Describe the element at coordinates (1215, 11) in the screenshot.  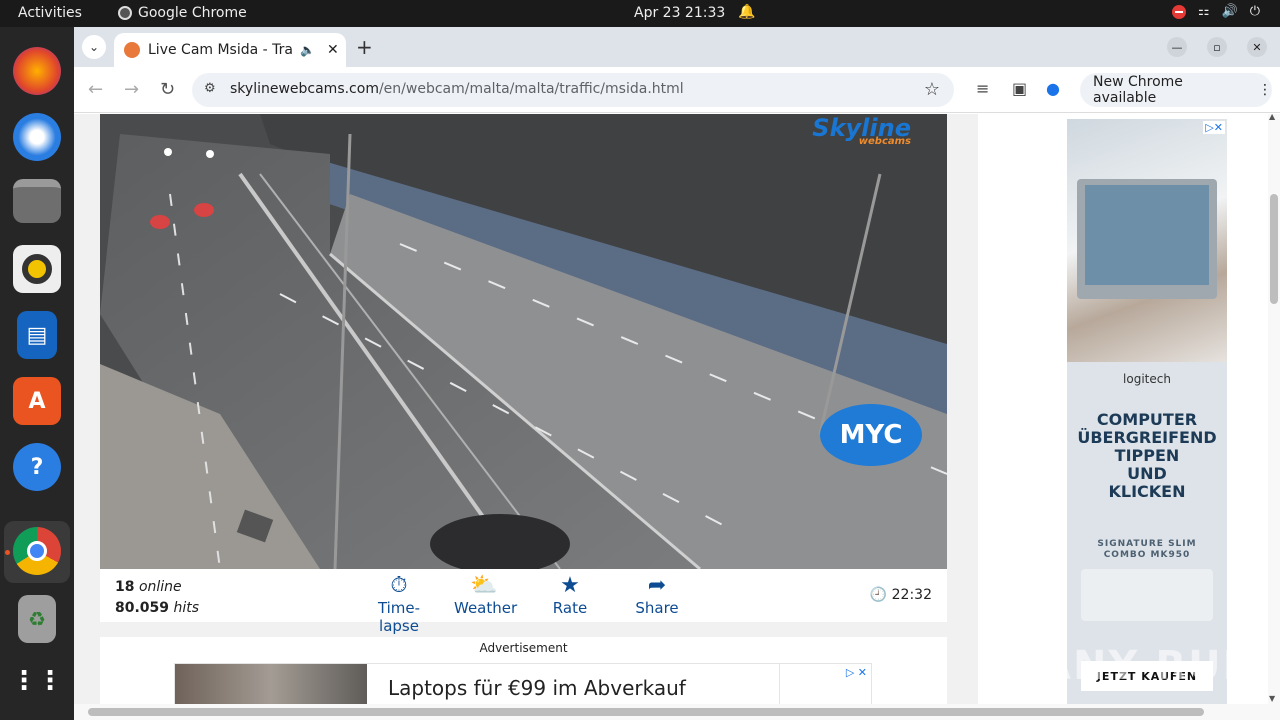
I see `system-tray: ⚏ 🔊 ⏻` at that location.